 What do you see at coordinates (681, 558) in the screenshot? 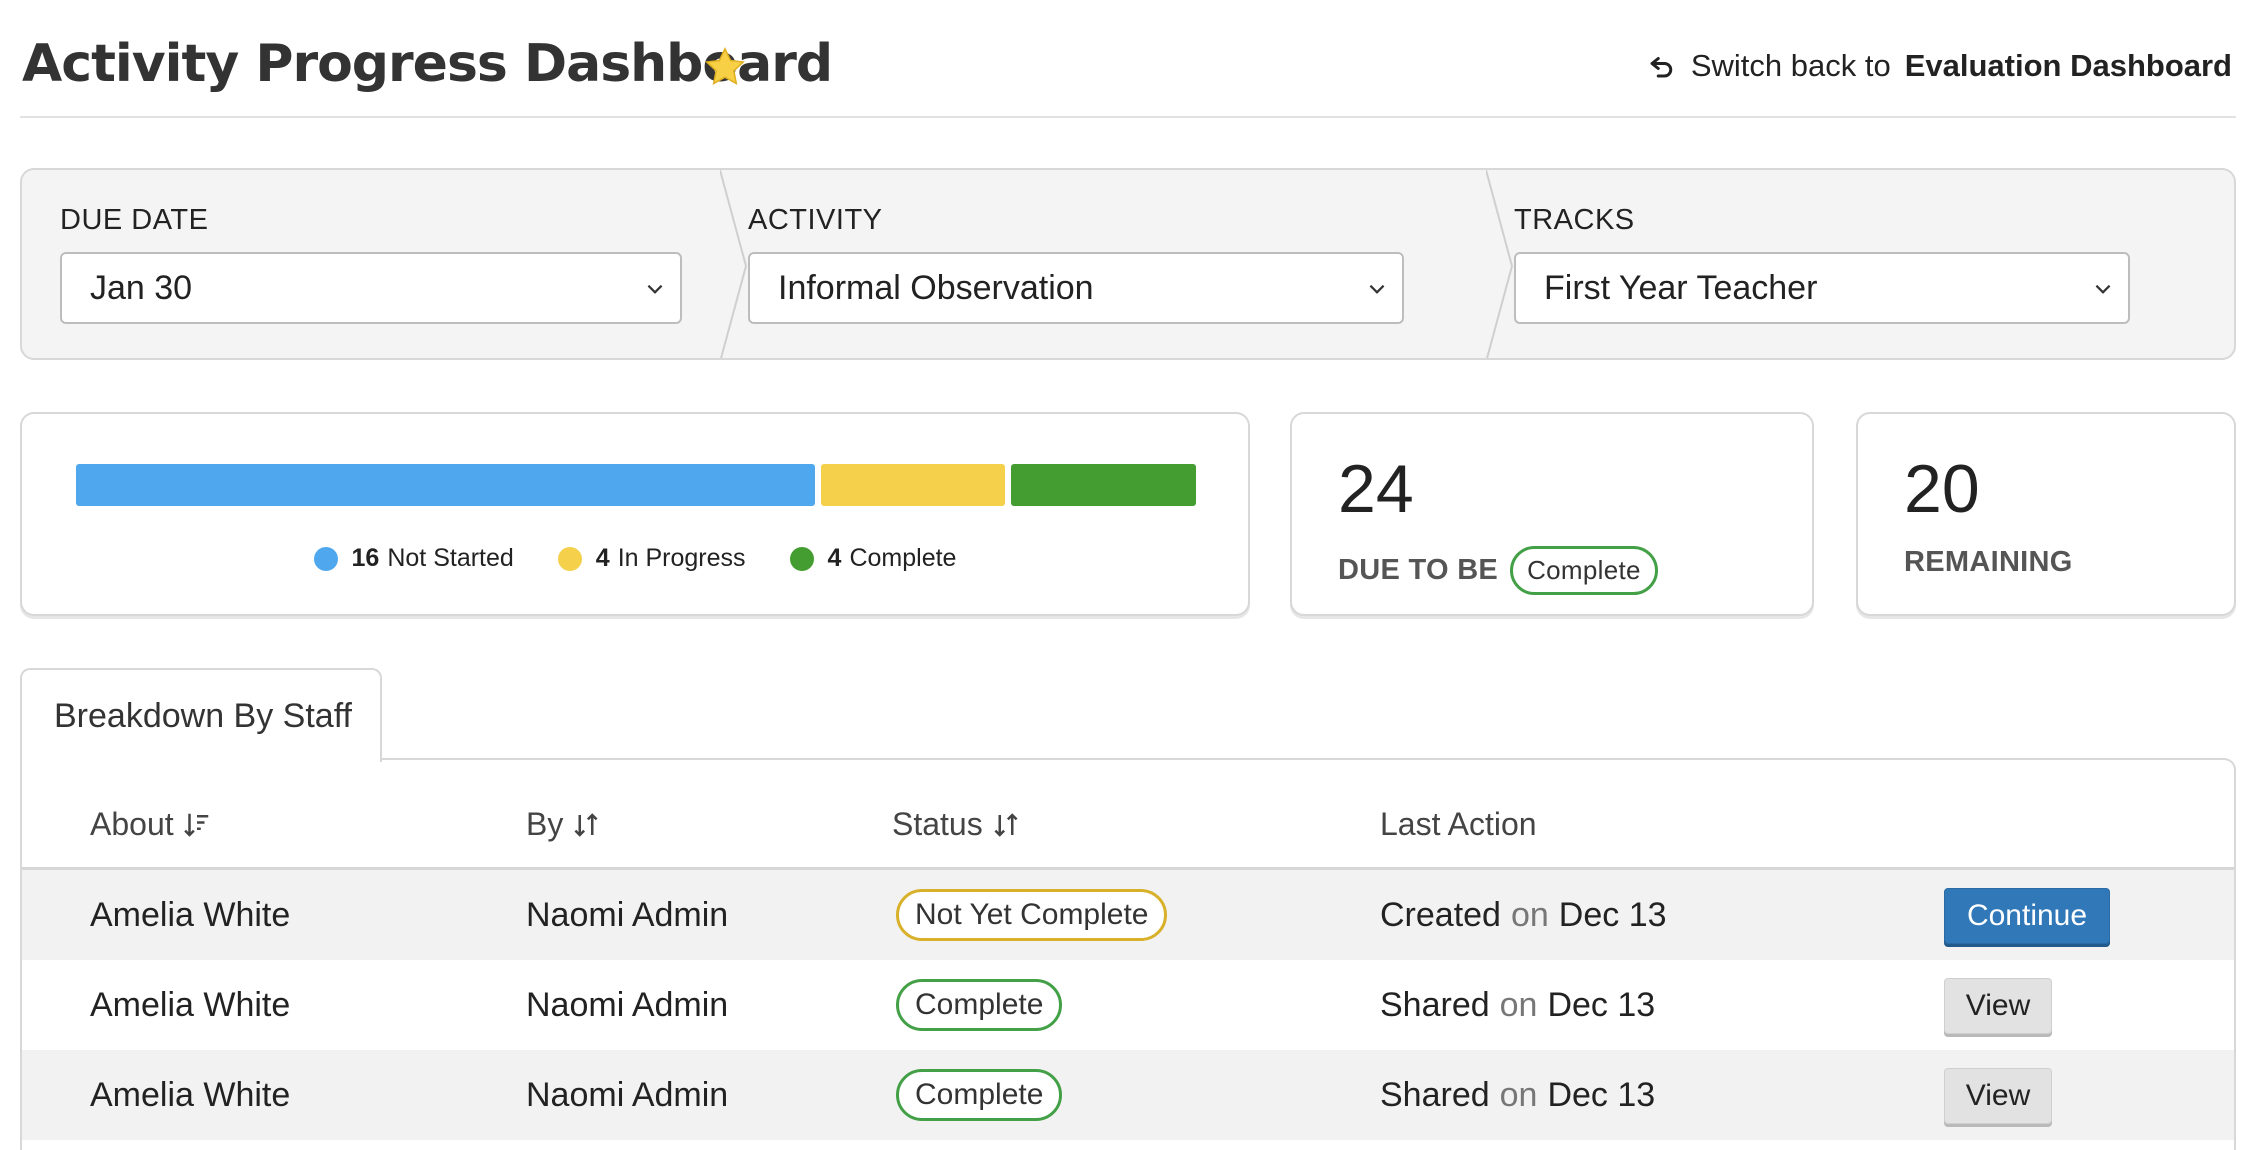
I see `in-progress-label: In Progress` at bounding box center [681, 558].